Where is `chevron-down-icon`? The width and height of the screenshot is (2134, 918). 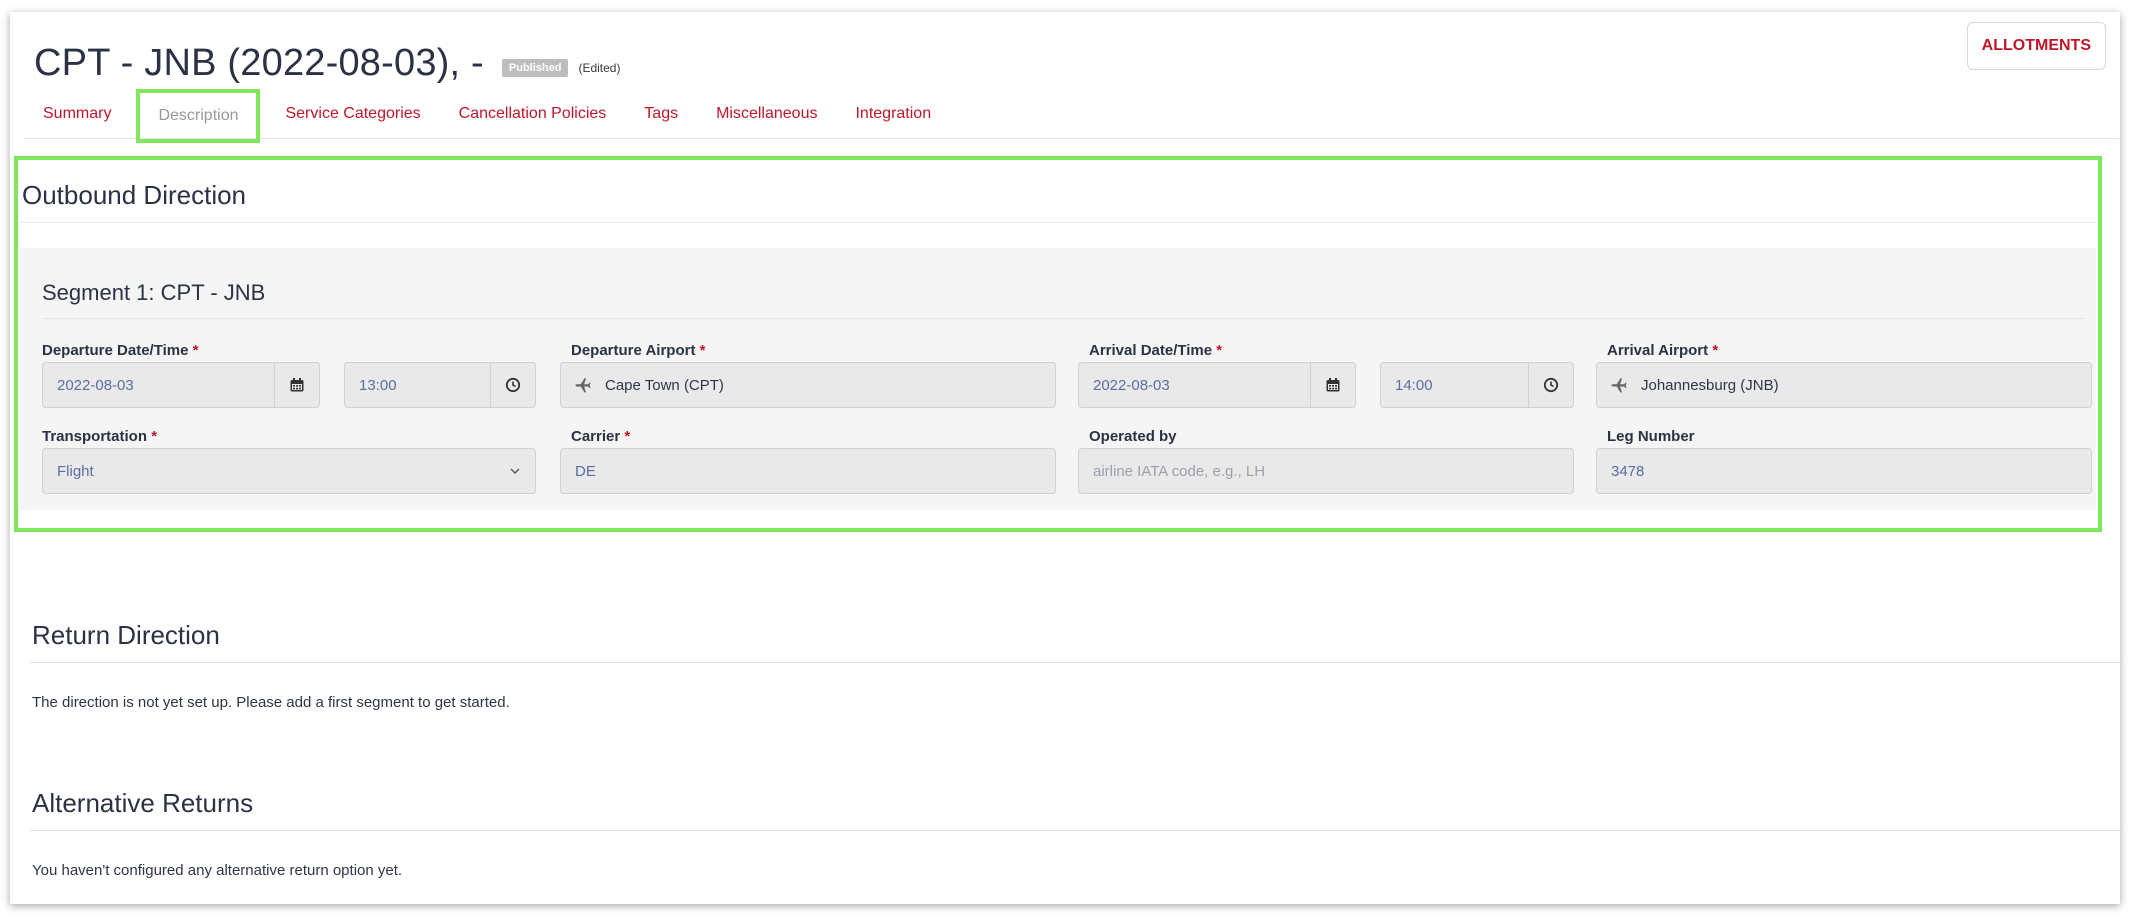
chevron-down-icon is located at coordinates (515, 471).